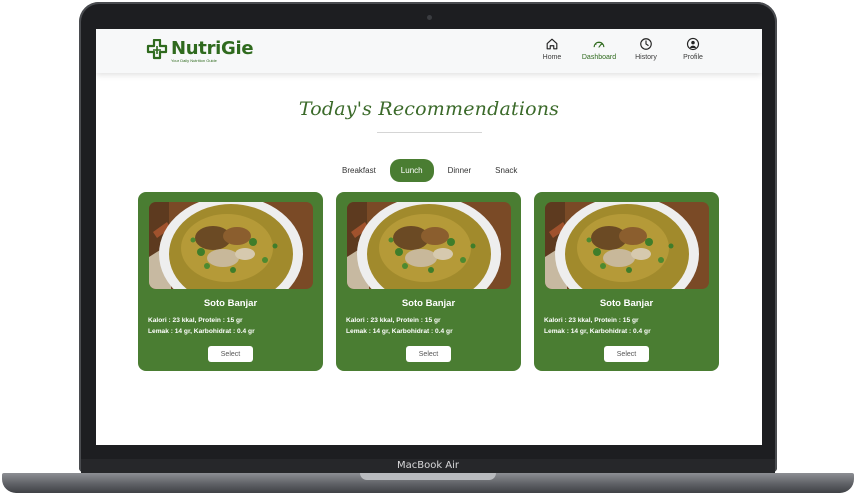  Describe the element at coordinates (693, 44) in the screenshot. I see `user-icon` at that location.